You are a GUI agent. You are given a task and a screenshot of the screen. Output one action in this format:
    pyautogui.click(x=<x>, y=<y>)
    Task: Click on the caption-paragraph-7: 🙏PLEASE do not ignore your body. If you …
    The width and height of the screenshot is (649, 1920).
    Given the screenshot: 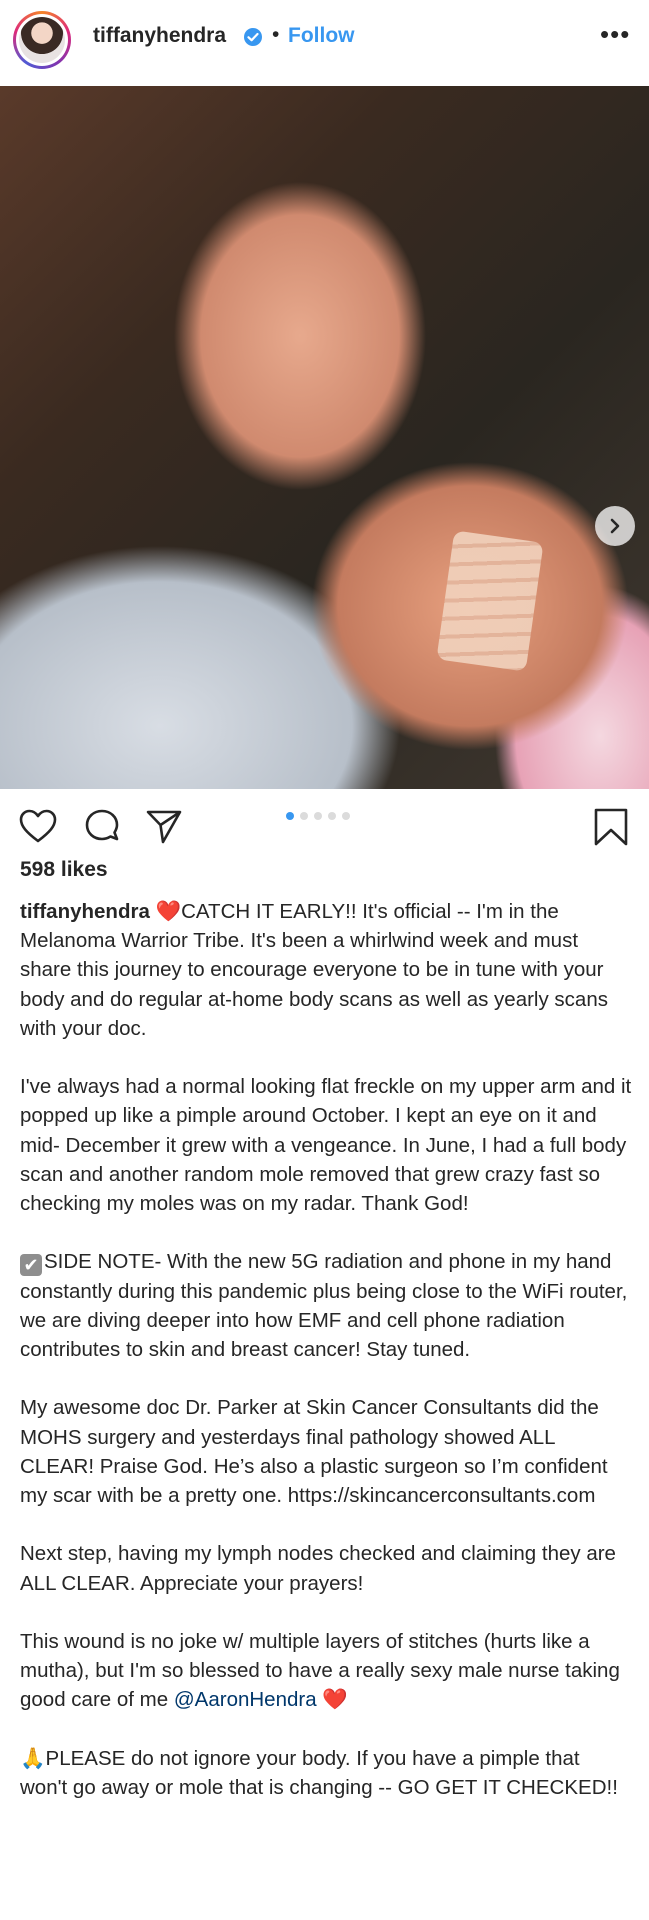 What is the action you would take?
    pyautogui.click(x=326, y=1773)
    